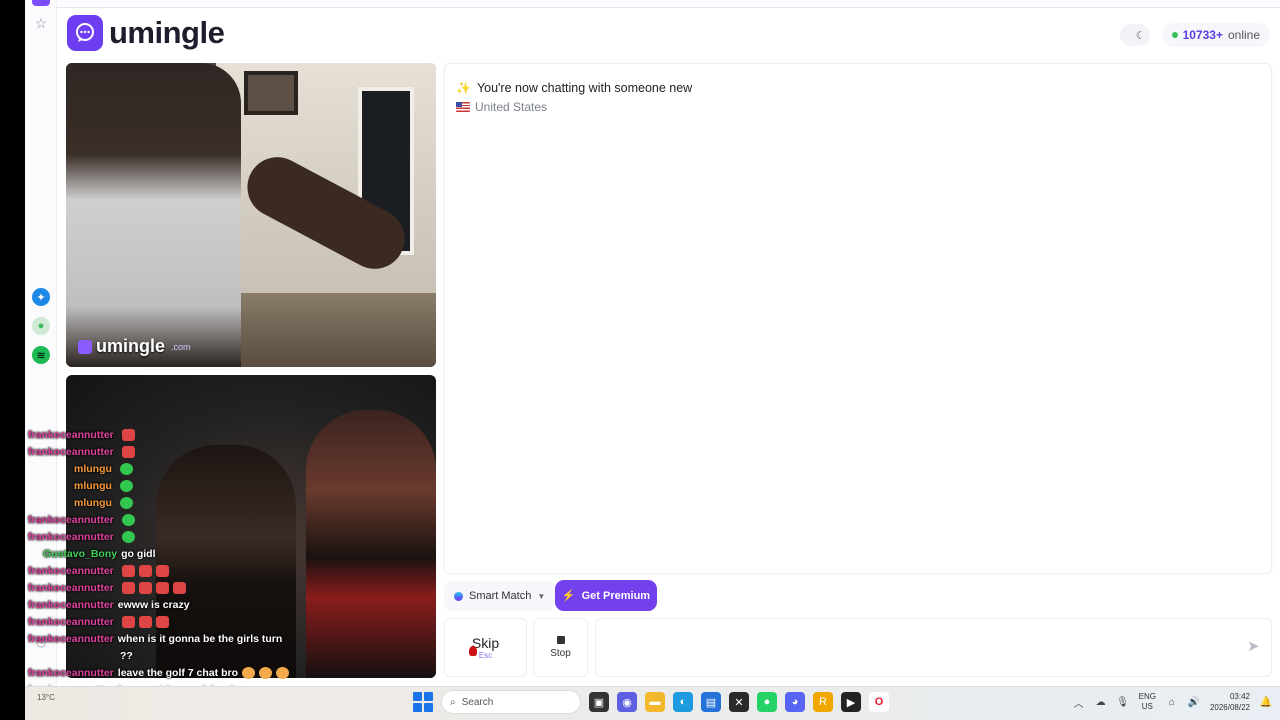 This screenshot has height=720, width=1280. What do you see at coordinates (178, 553) in the screenshot?
I see `stream-chat-line: Gustavo_Bony go gidl` at bounding box center [178, 553].